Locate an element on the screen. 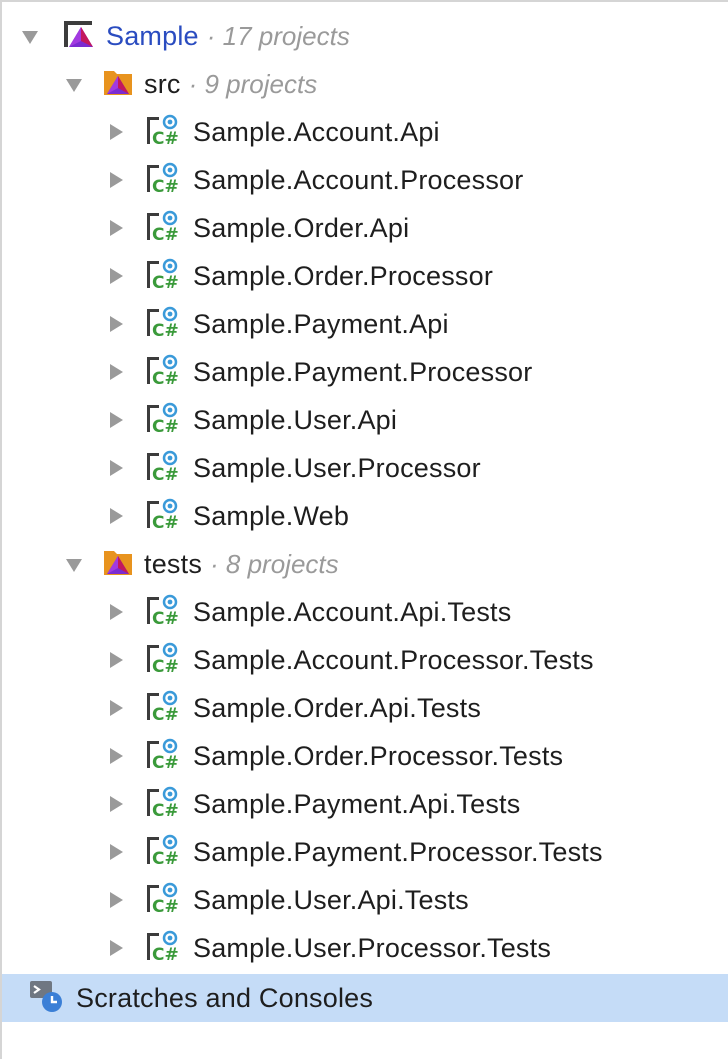 This screenshot has height=1059, width=728. tree-node-project: C# Sample.Order.Processor is located at coordinates (365, 276).